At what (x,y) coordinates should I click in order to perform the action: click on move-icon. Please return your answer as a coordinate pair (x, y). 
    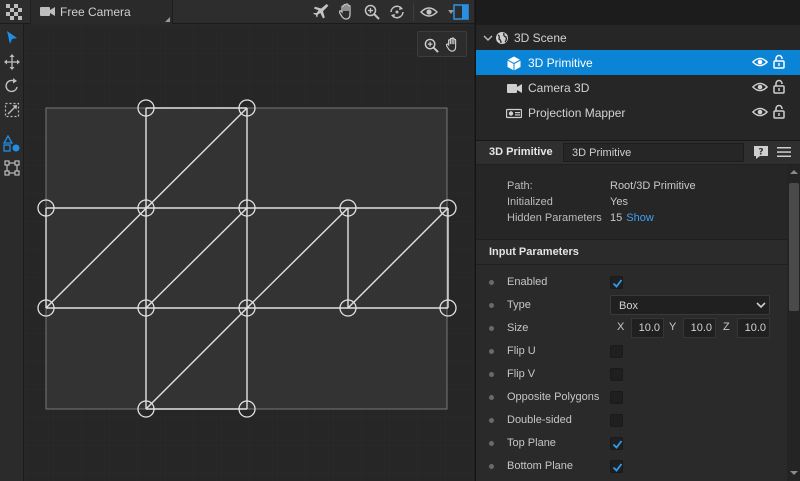
    Looking at the image, I should click on (12, 62).